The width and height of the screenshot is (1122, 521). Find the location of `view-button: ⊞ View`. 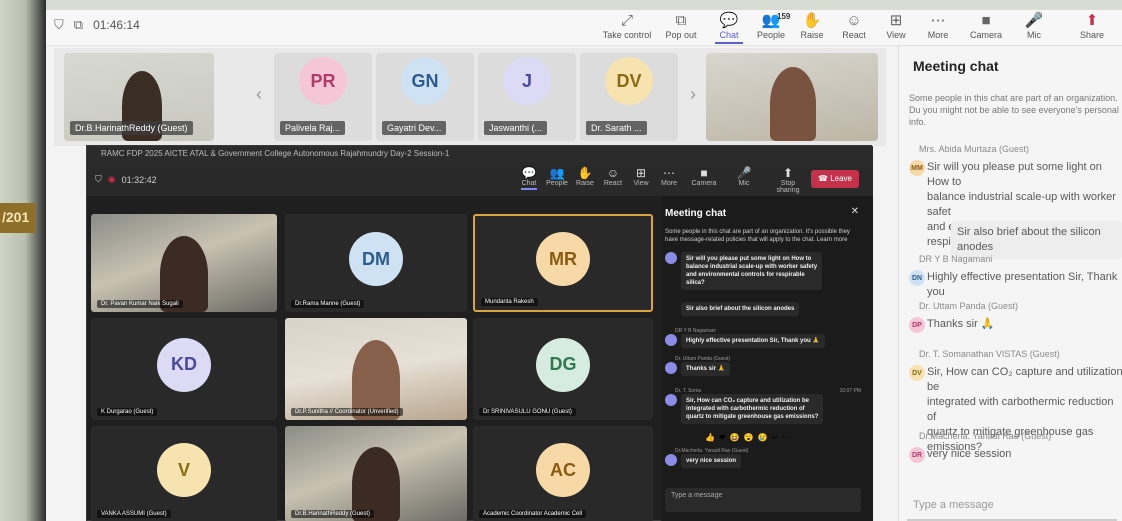

view-button: ⊞ View is located at coordinates (641, 176).